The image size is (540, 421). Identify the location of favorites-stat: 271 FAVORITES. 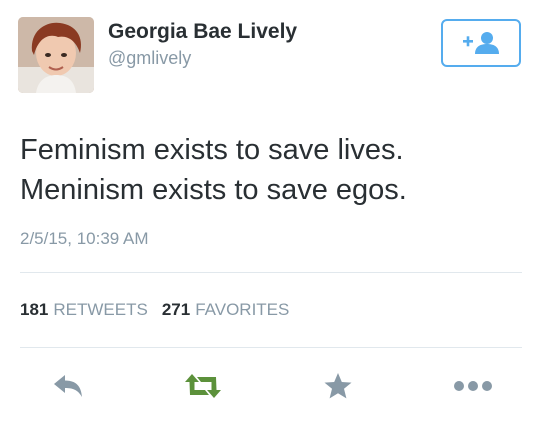
(226, 310).